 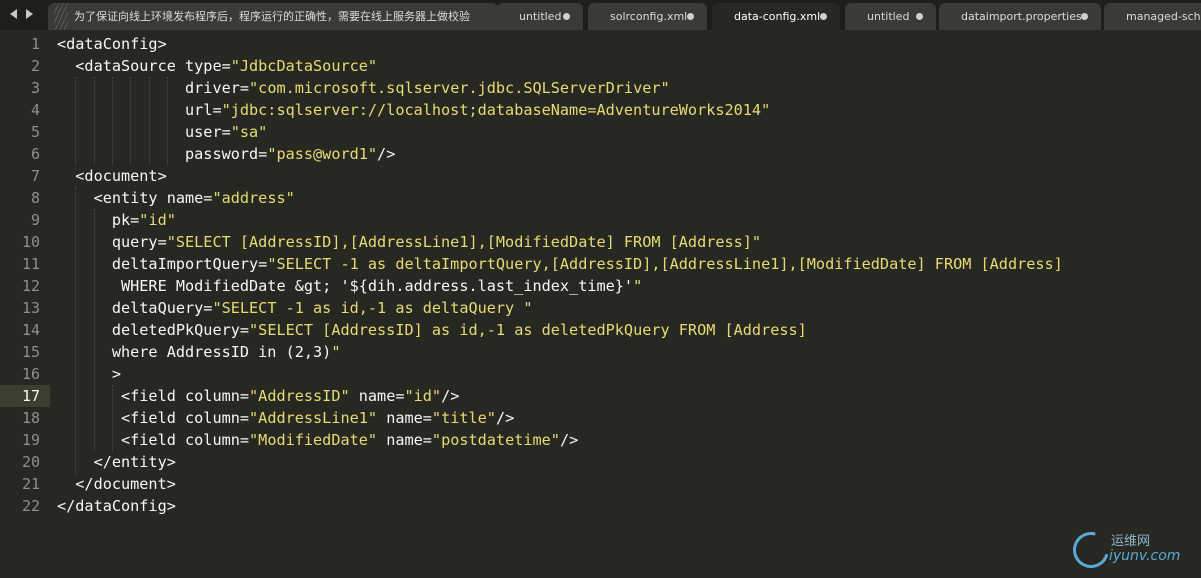 I want to click on line-number: 22, so click(x=30, y=506).